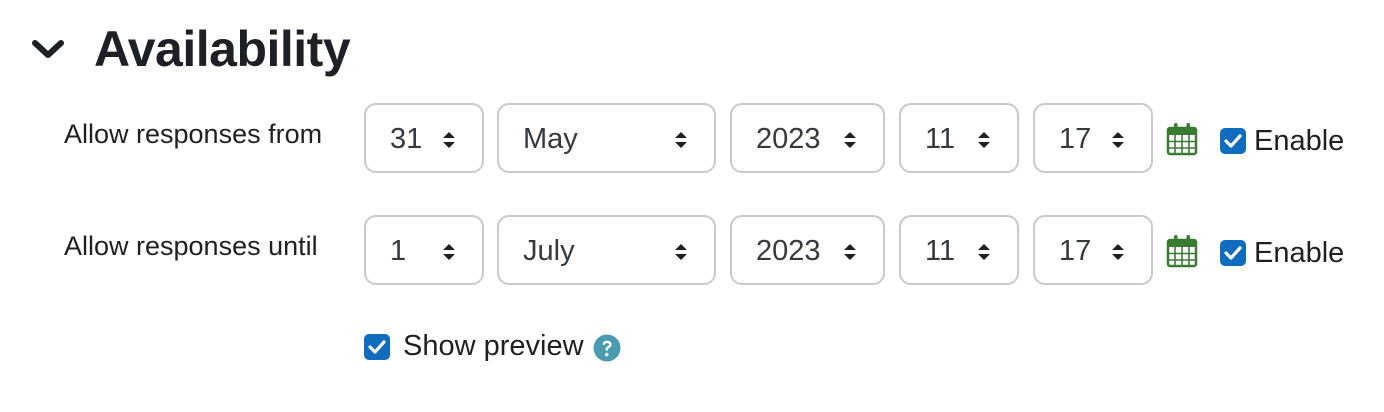 Image resolution: width=1384 pixels, height=412 pixels. Describe the element at coordinates (193, 134) in the screenshot. I see `allow-responses-from-label: Allow responses from` at that location.